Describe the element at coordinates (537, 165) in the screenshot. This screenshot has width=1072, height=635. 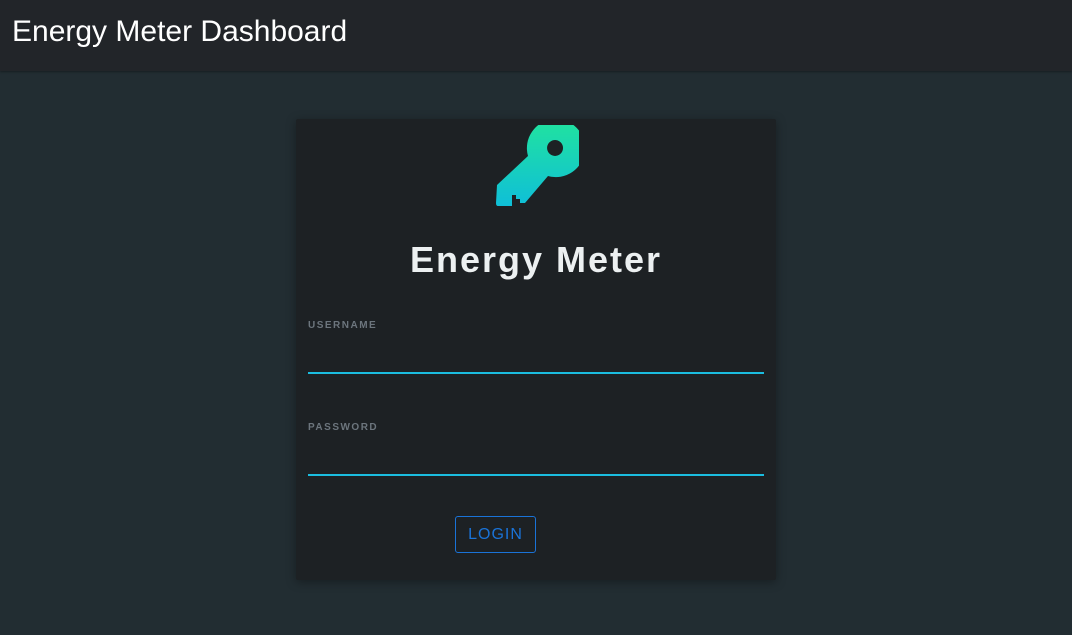
I see `key-icon` at that location.